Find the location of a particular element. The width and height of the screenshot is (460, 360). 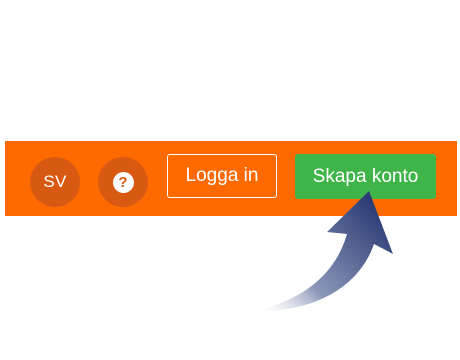

language-selector-button: SV is located at coordinates (55, 182).